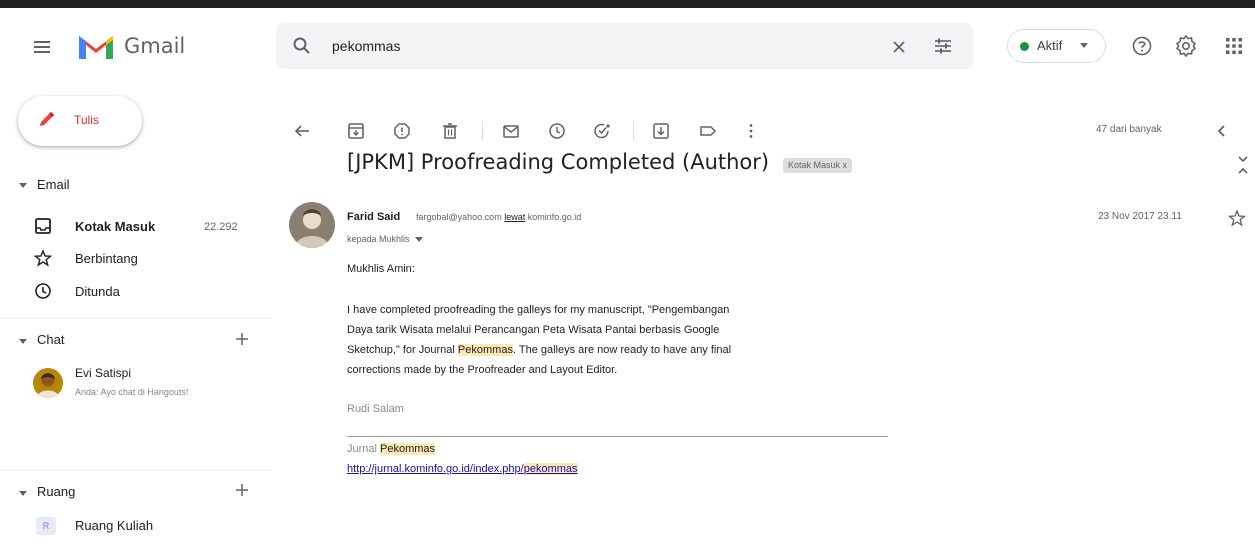 Image resolution: width=1255 pixels, height=539 pixels. What do you see at coordinates (97, 291) in the screenshot?
I see `sidebar-item-snoozed: Ditunda` at bounding box center [97, 291].